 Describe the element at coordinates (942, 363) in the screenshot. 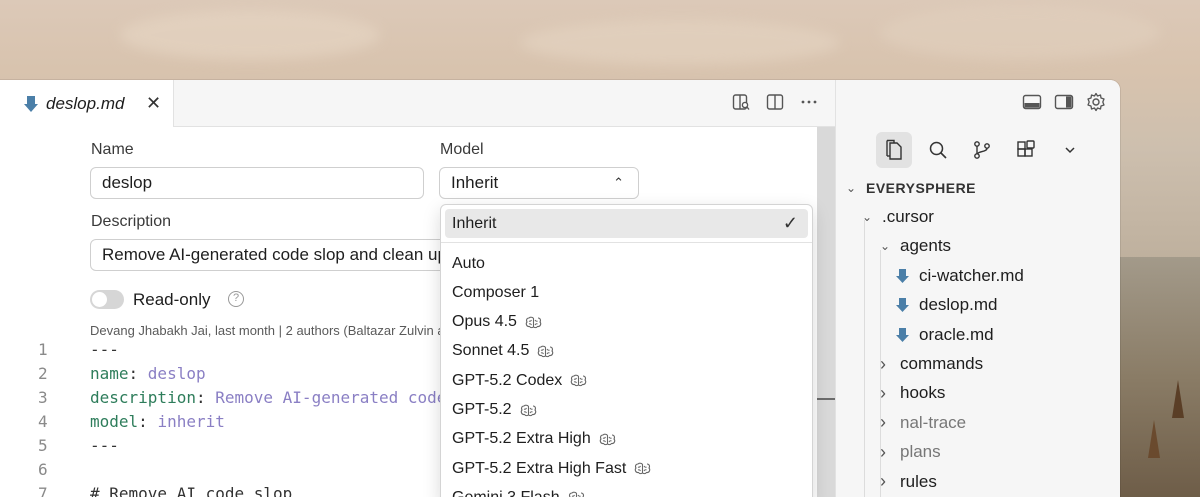

I see `tree-item-label: commands` at that location.